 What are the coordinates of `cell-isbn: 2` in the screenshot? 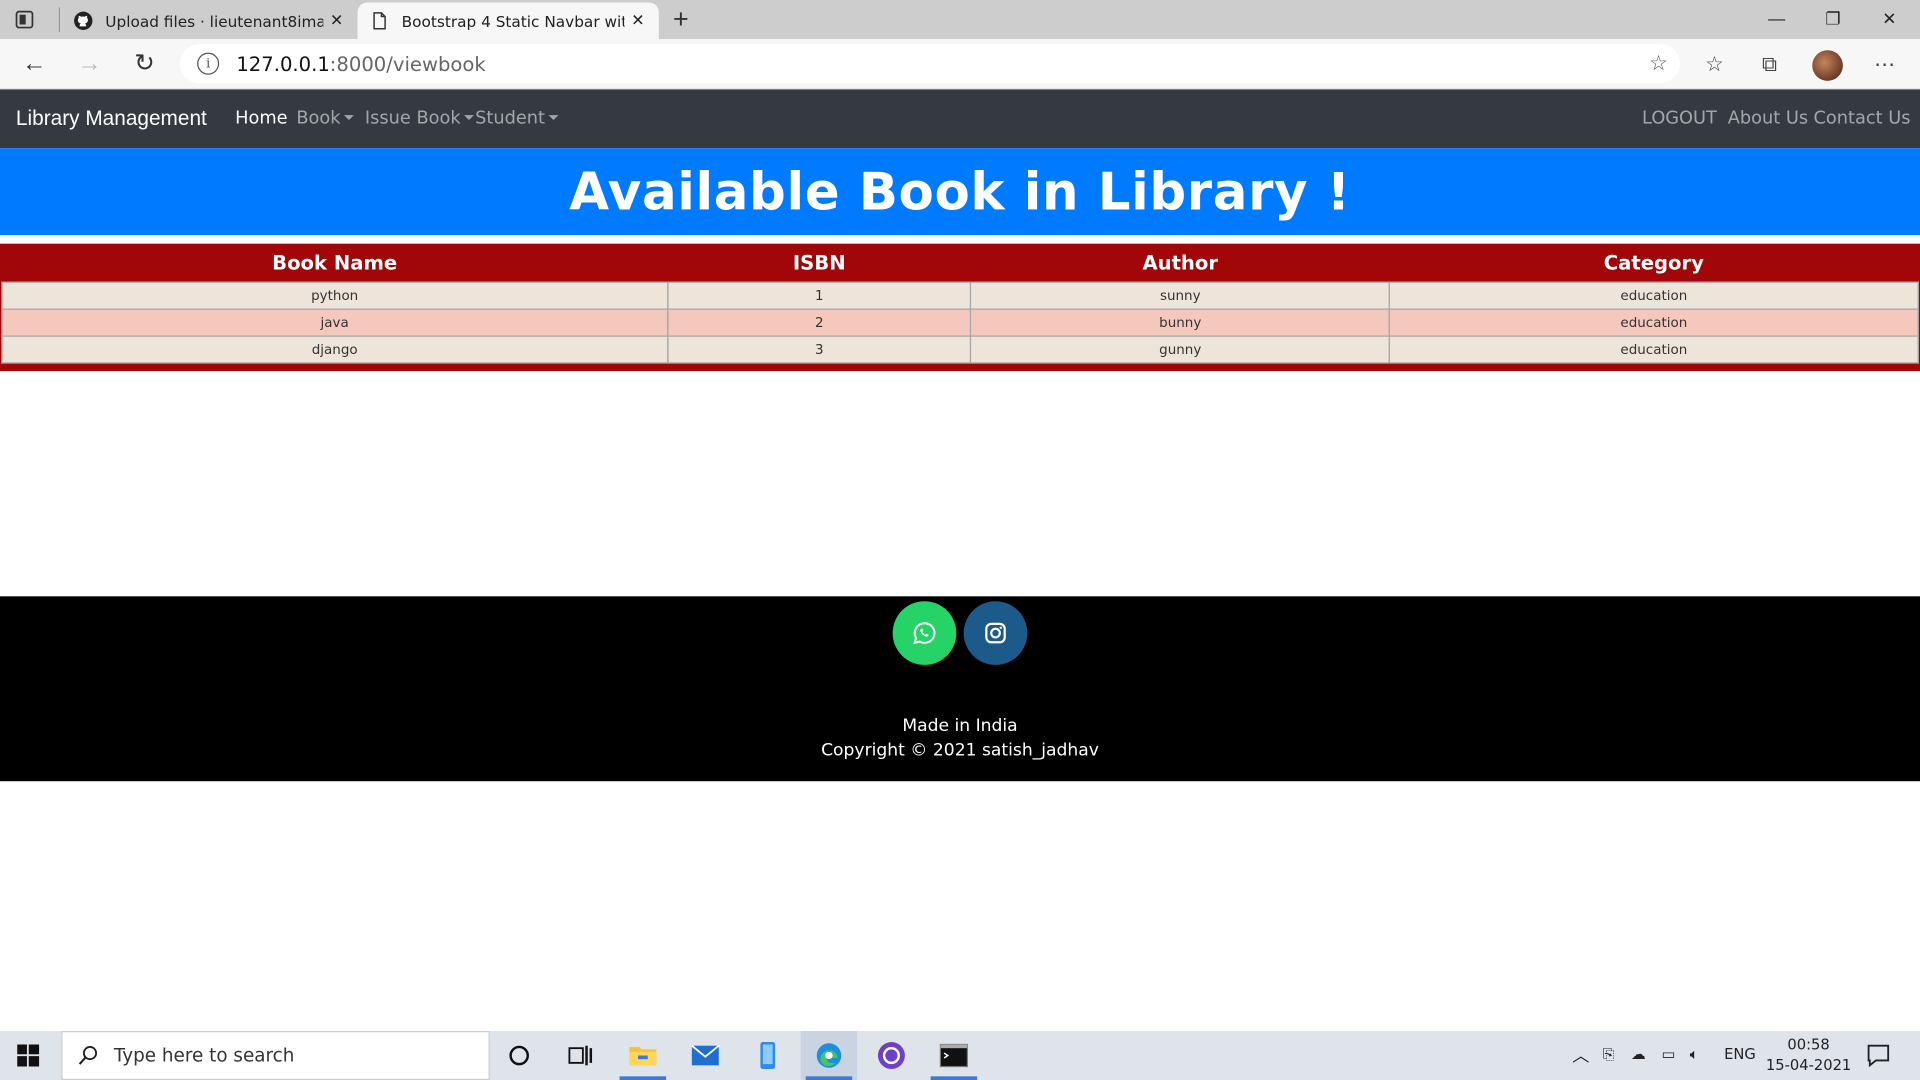 It's located at (819, 322).